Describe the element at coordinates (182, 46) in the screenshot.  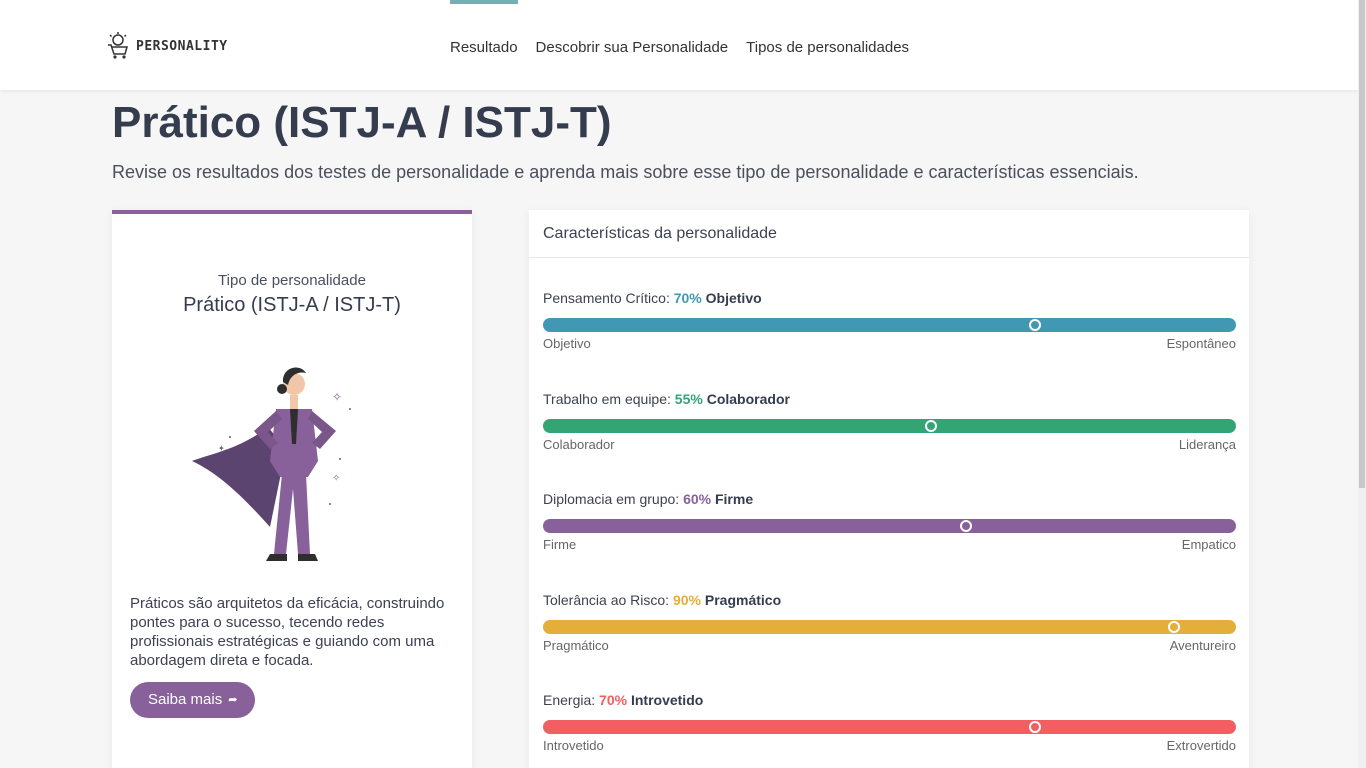
I see `logo-text: PERSONALITY` at that location.